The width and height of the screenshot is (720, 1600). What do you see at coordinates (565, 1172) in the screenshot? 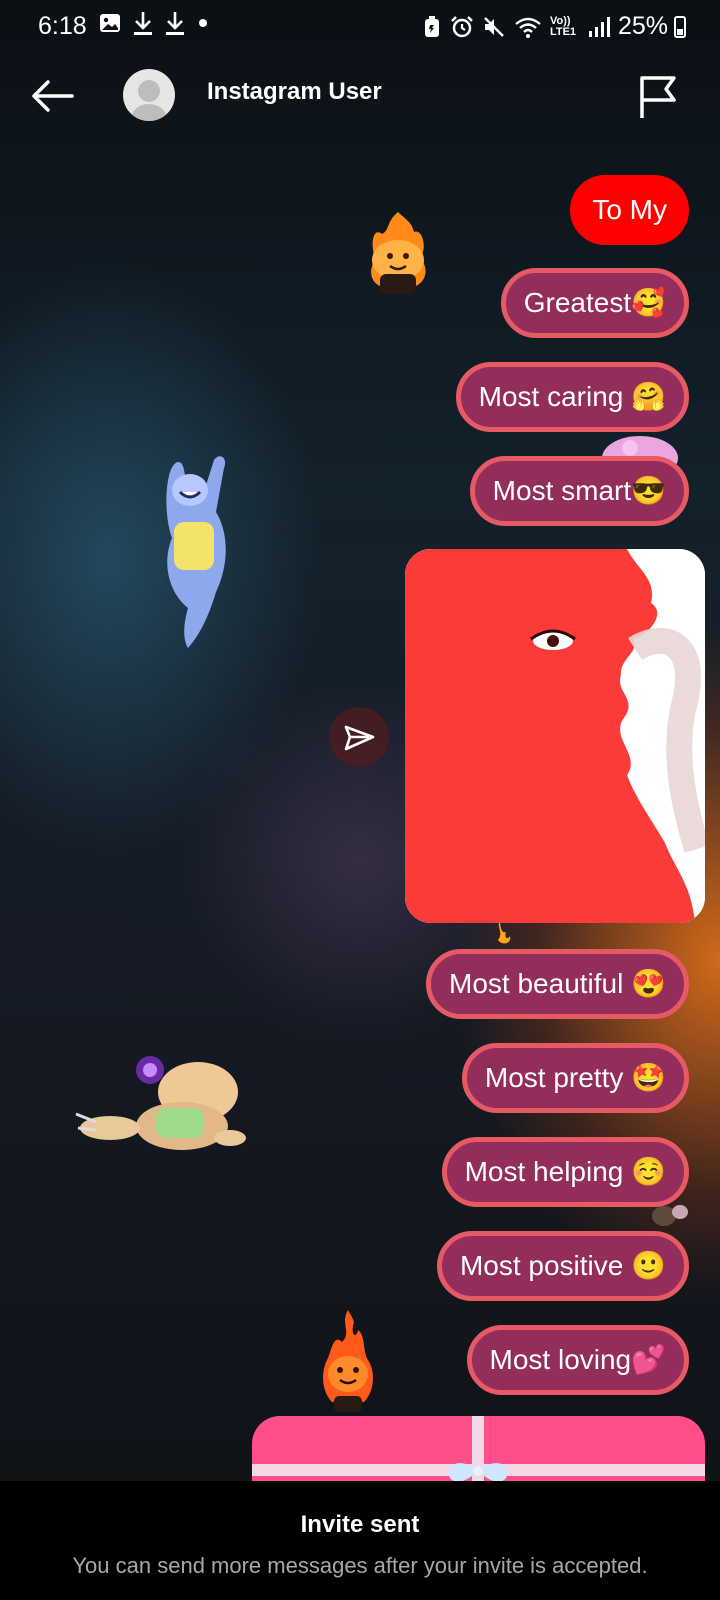
I see `message-bubble: Most helping ☺️` at bounding box center [565, 1172].